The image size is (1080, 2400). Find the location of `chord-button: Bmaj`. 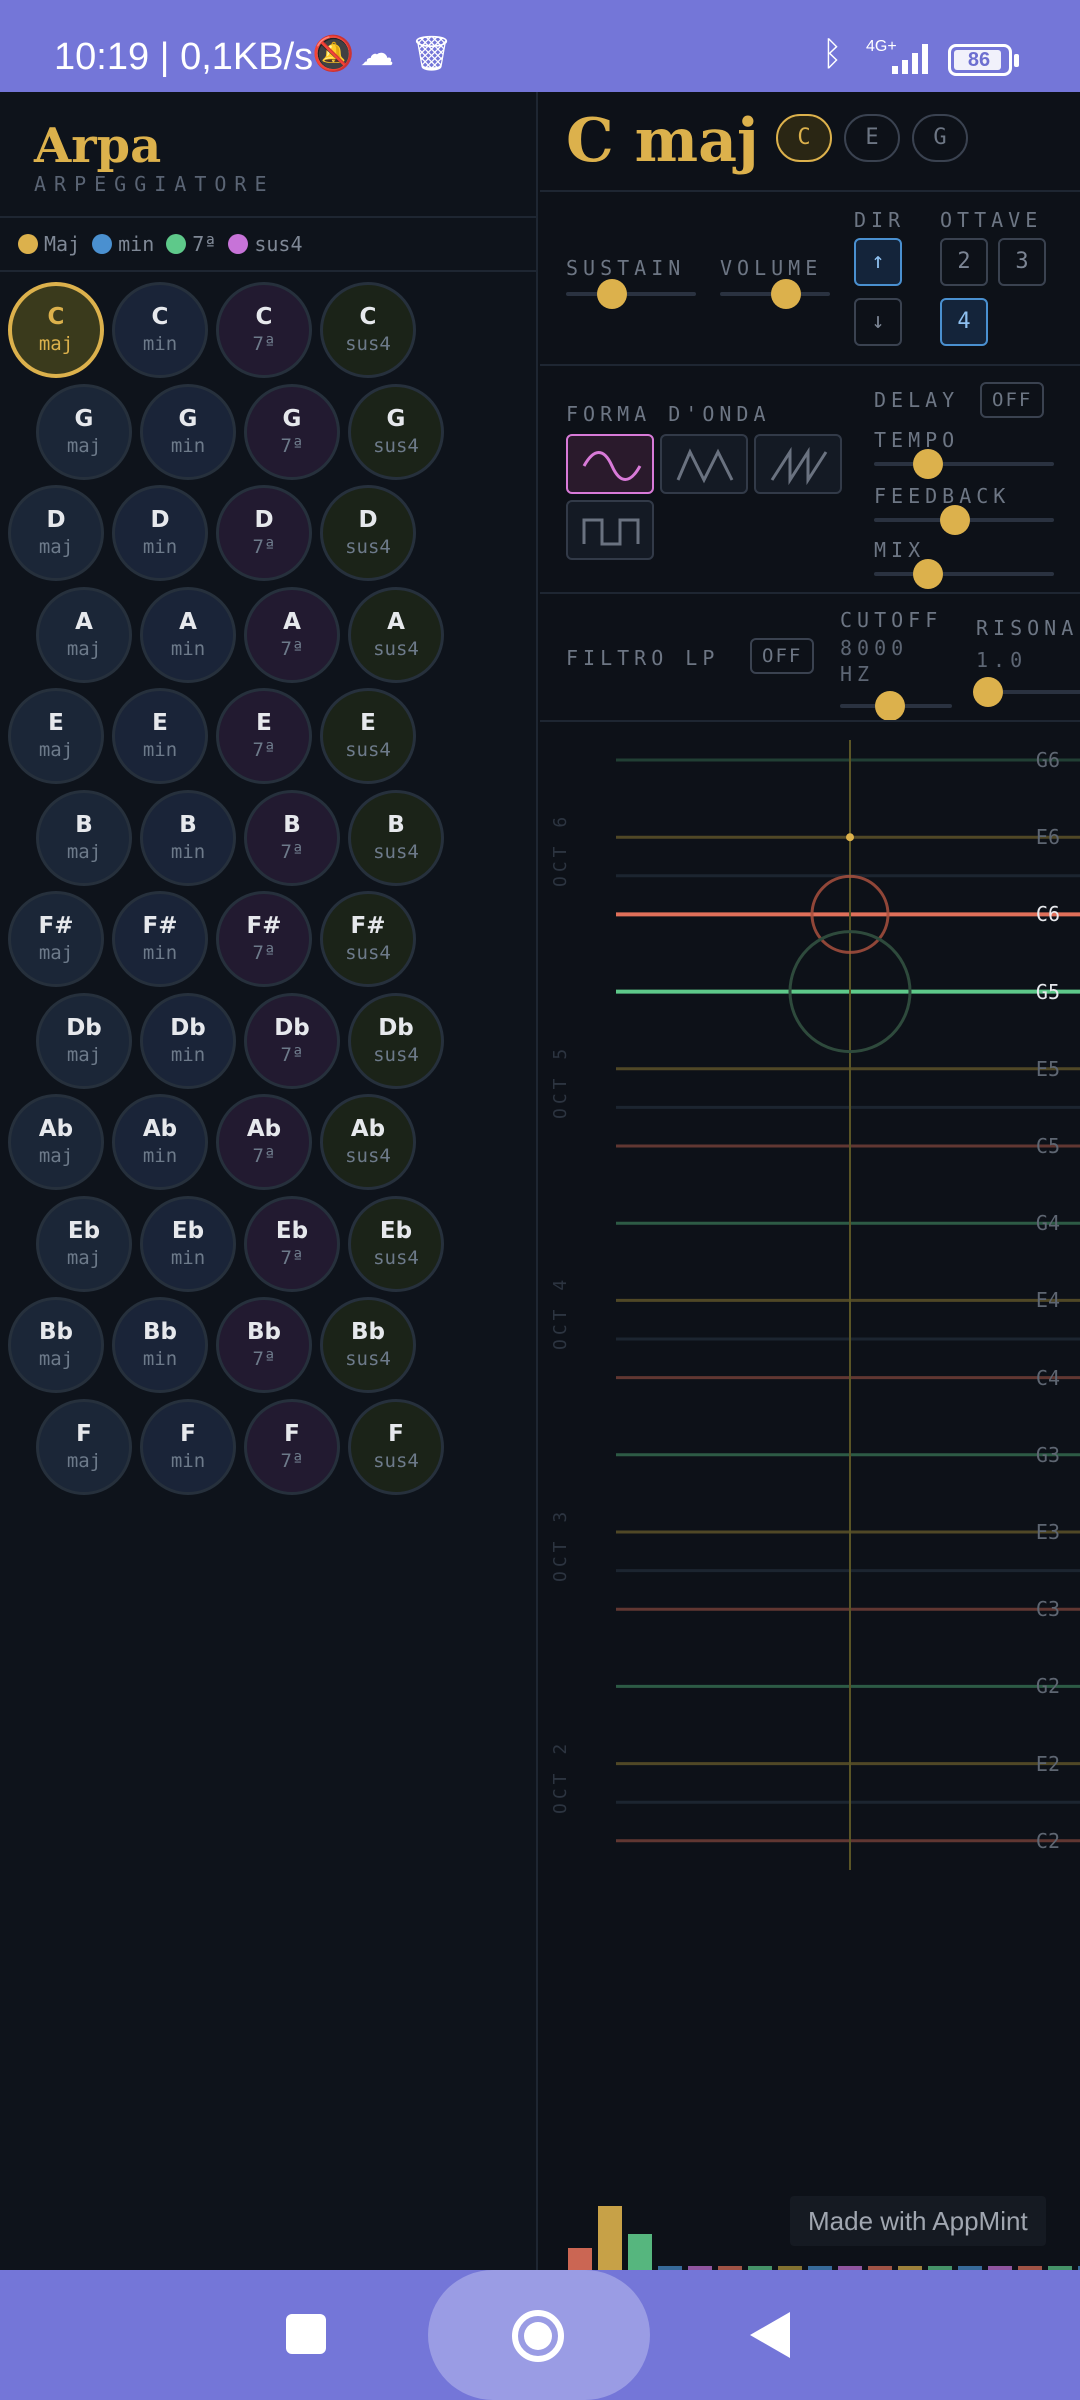

chord-button: Bmaj is located at coordinates (84, 837).